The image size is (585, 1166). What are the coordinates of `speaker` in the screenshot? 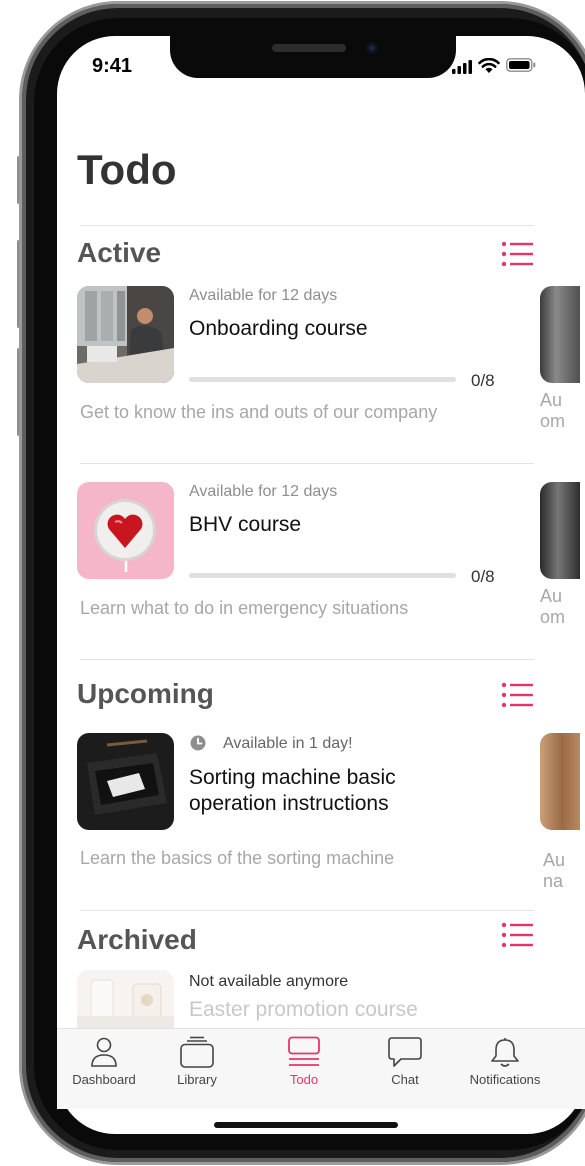 It's located at (309, 48).